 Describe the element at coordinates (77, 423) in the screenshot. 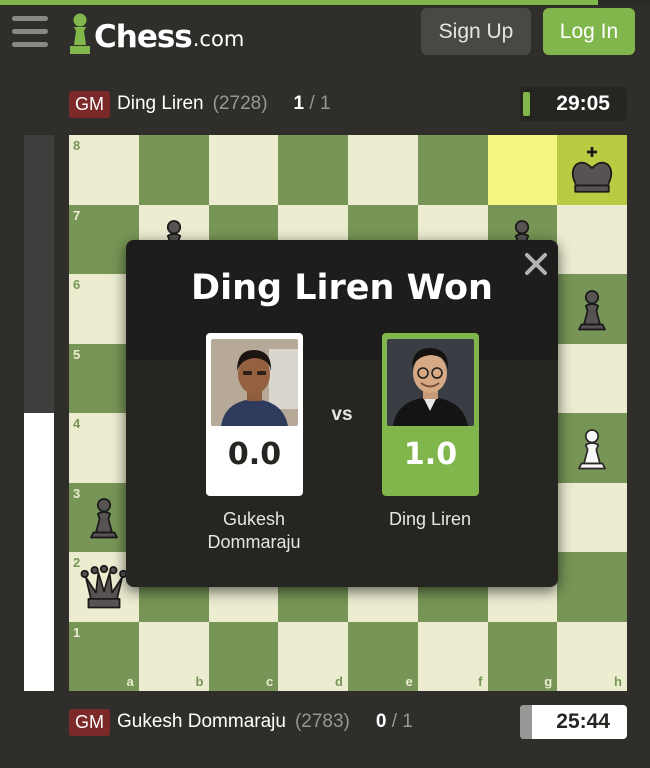

I see `rank-label: 4` at that location.